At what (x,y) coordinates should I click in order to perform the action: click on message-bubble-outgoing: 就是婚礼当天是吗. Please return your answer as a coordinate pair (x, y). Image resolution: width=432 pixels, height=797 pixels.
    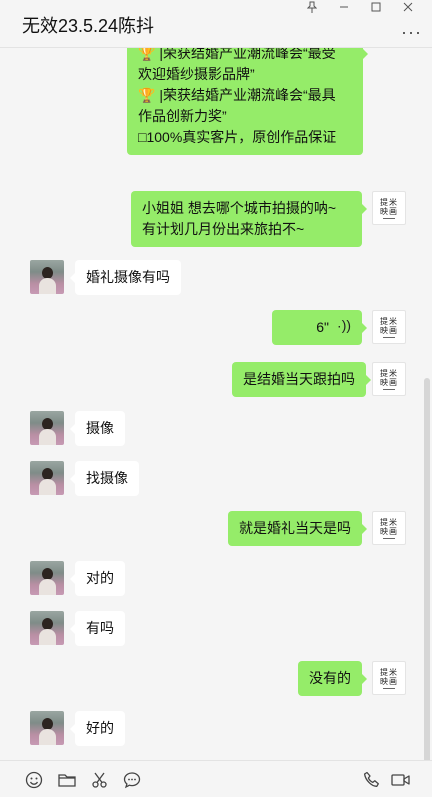
    Looking at the image, I should click on (297, 528).